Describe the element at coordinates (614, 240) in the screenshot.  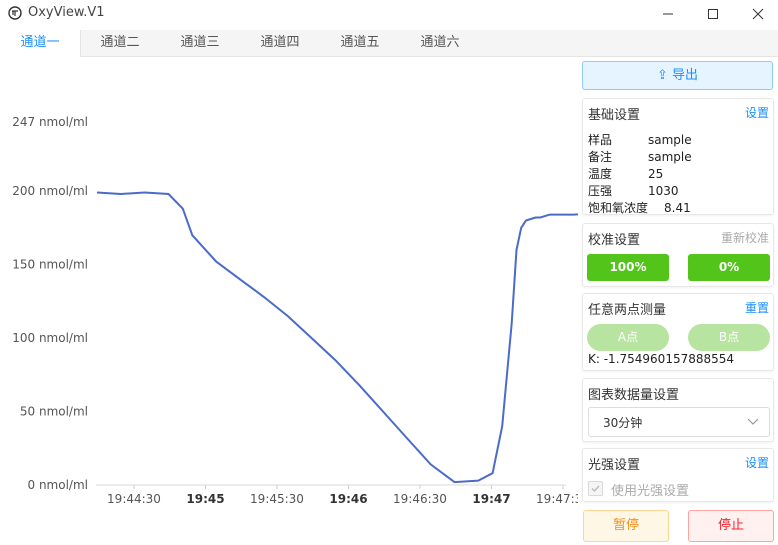
I see `calibration-title: 校准设置` at that location.